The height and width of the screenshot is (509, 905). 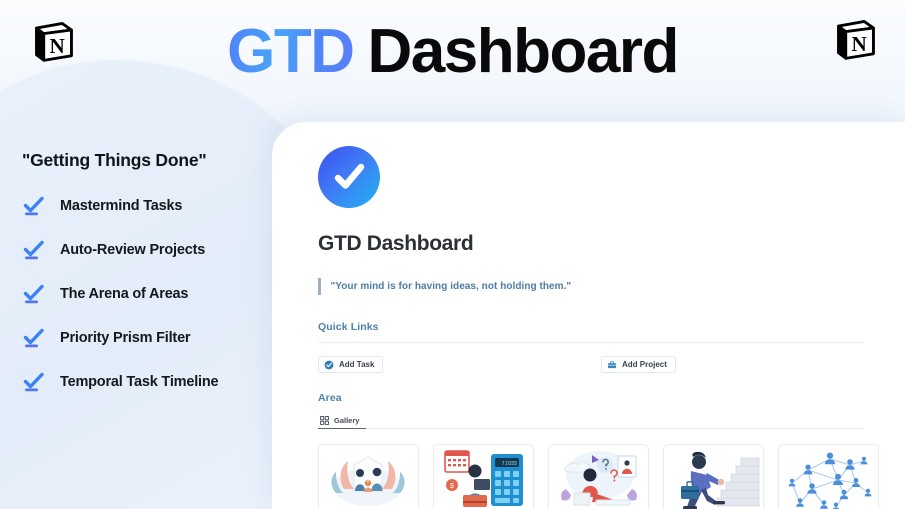 I want to click on sidebar-item-label: The Arena of Areas, so click(x=124, y=294).